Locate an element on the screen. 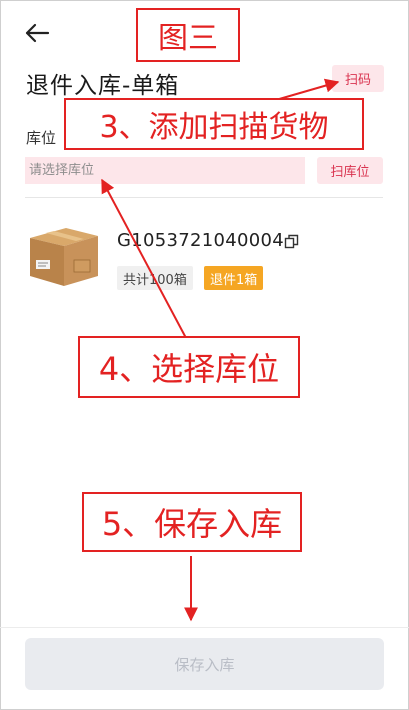 The height and width of the screenshot is (710, 409). divider is located at coordinates (204, 197).